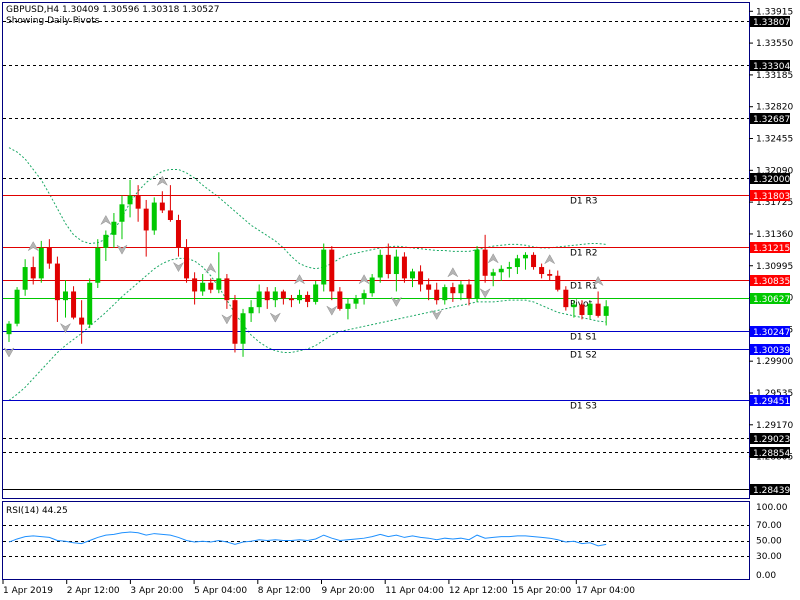  I want to click on price-tick-label: 1.29170, so click(774, 426).